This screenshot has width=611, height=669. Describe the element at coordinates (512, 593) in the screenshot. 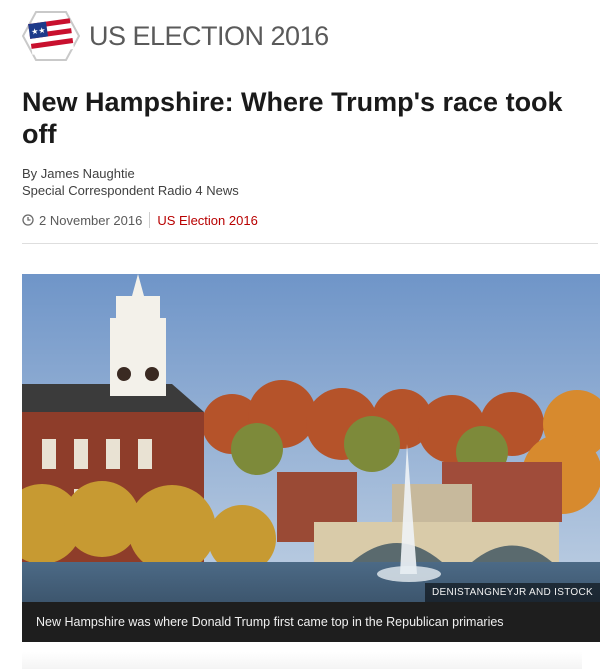

I see `image-credit: DENISTANGNEYJR AND ISTOCK` at that location.